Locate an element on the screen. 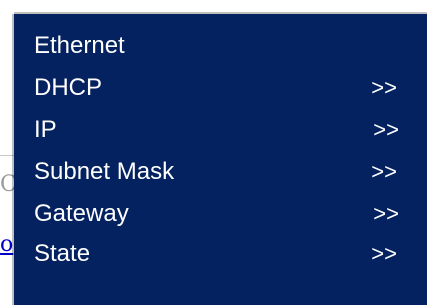  menu-item-gateway: Gateway >> is located at coordinates (220, 214).